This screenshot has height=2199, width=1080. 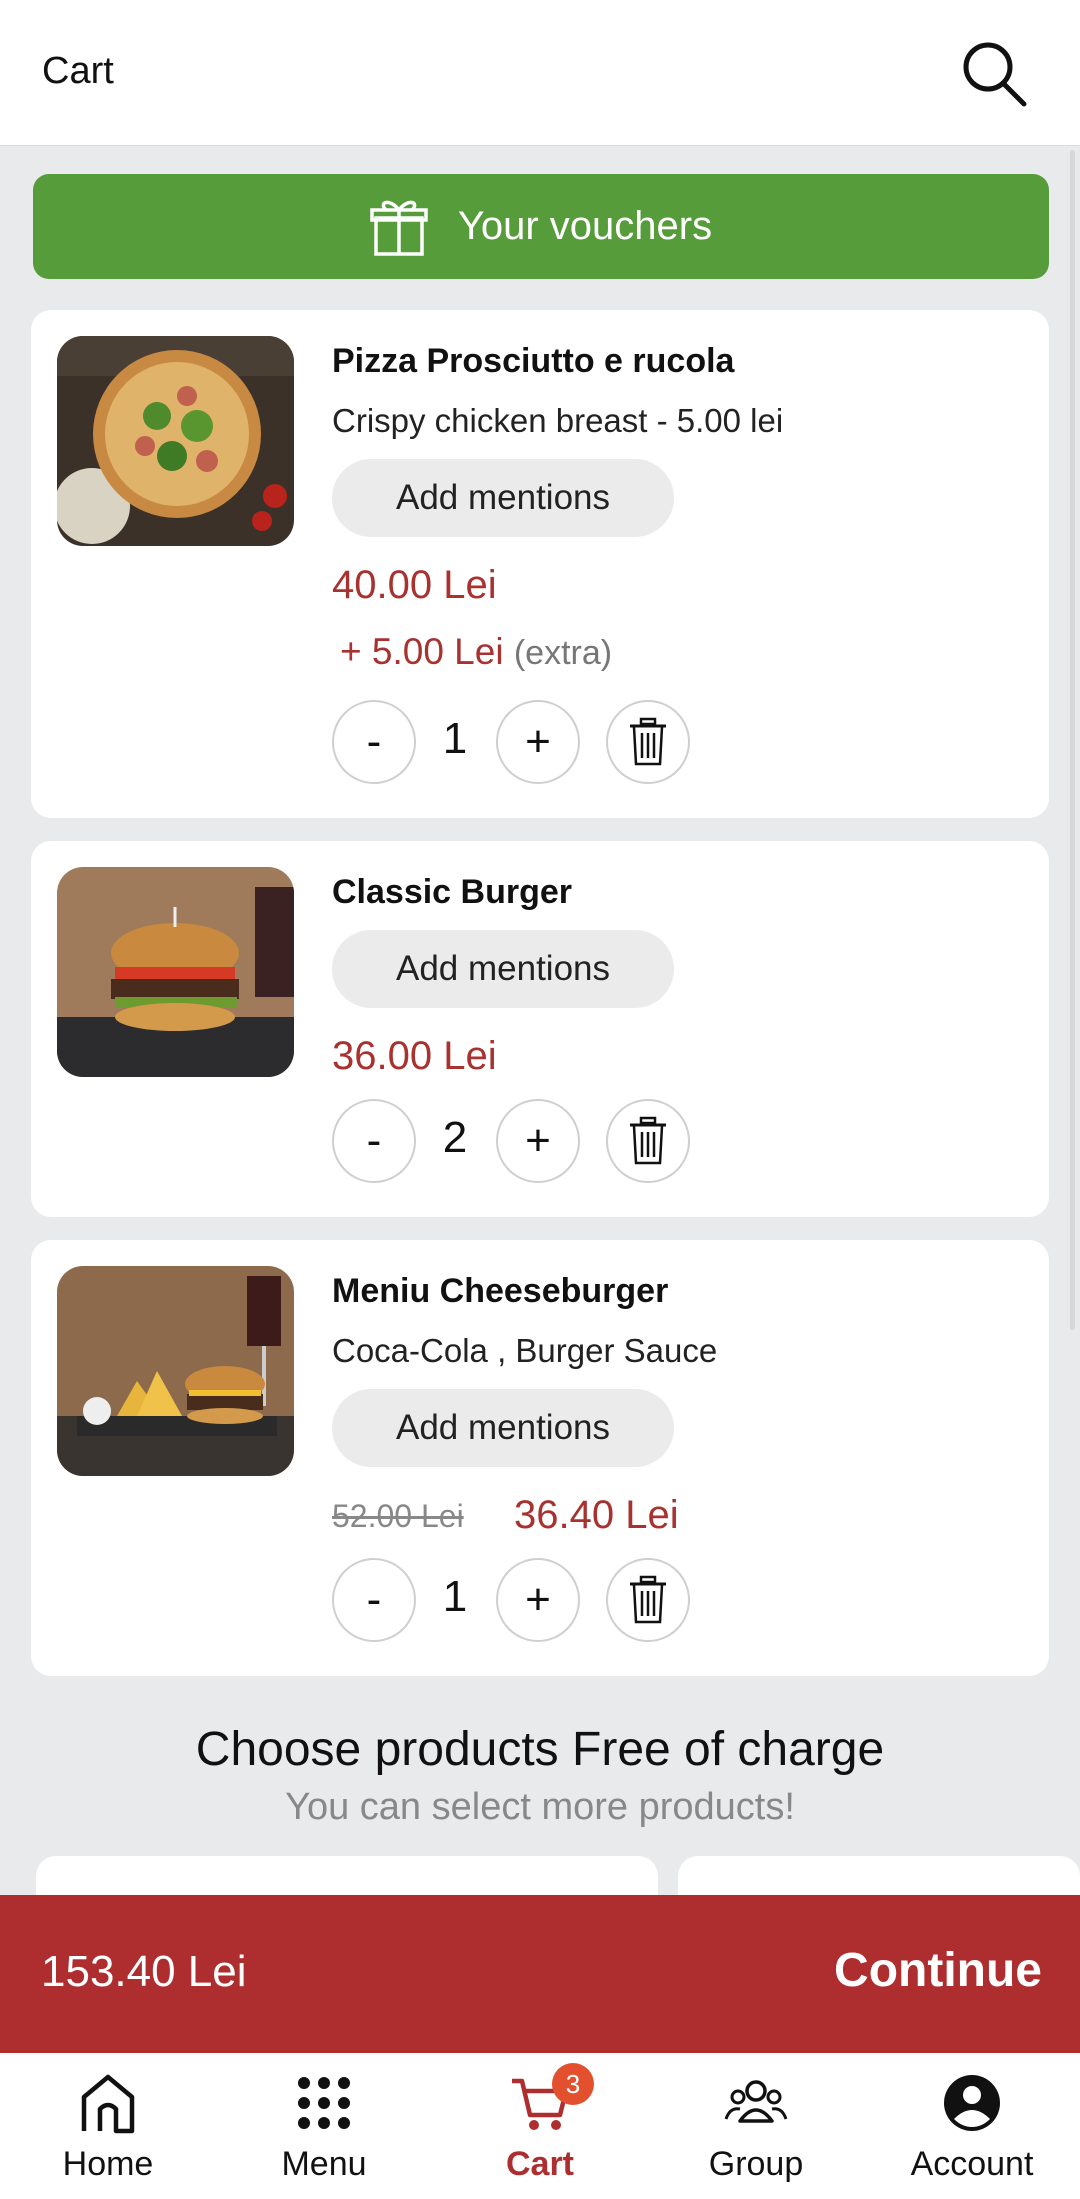 I want to click on product-name: Classic Burger, so click(x=452, y=892).